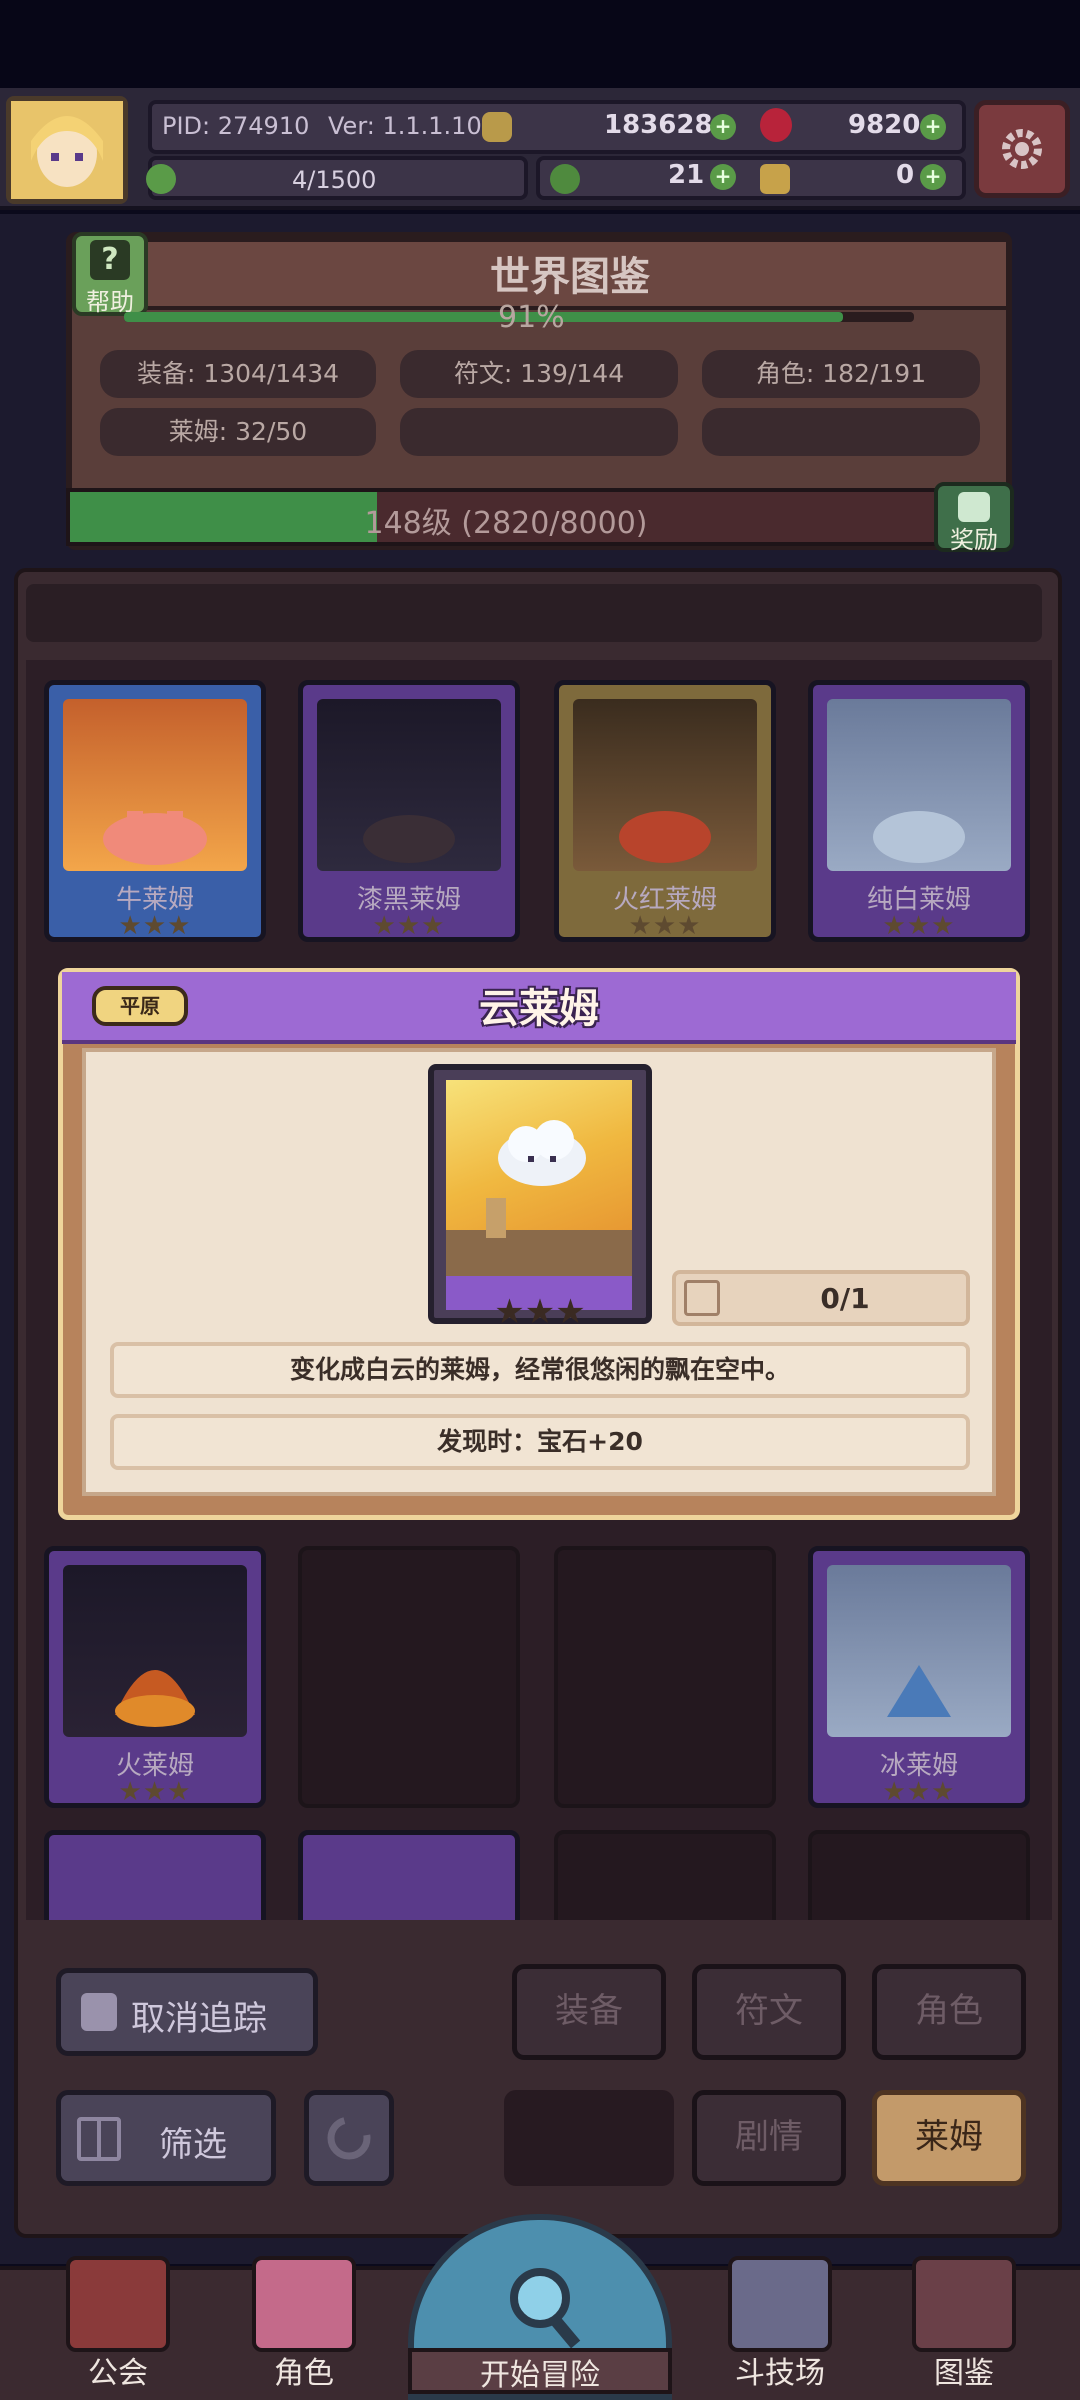 The height and width of the screenshot is (2400, 1080). What do you see at coordinates (409, 839) in the screenshot?
I see `black-slime-icon` at bounding box center [409, 839].